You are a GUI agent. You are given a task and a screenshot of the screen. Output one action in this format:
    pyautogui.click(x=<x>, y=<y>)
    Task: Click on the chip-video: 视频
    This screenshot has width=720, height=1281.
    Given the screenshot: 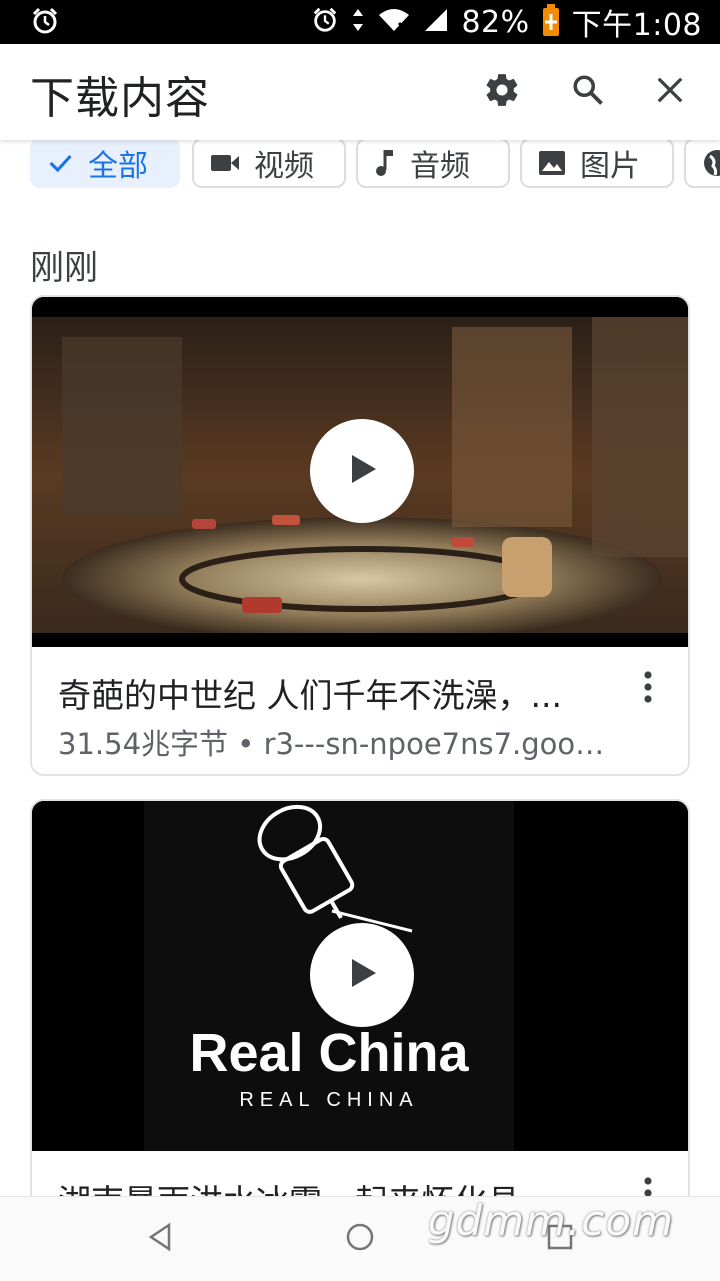 What is the action you would take?
    pyautogui.click(x=269, y=163)
    